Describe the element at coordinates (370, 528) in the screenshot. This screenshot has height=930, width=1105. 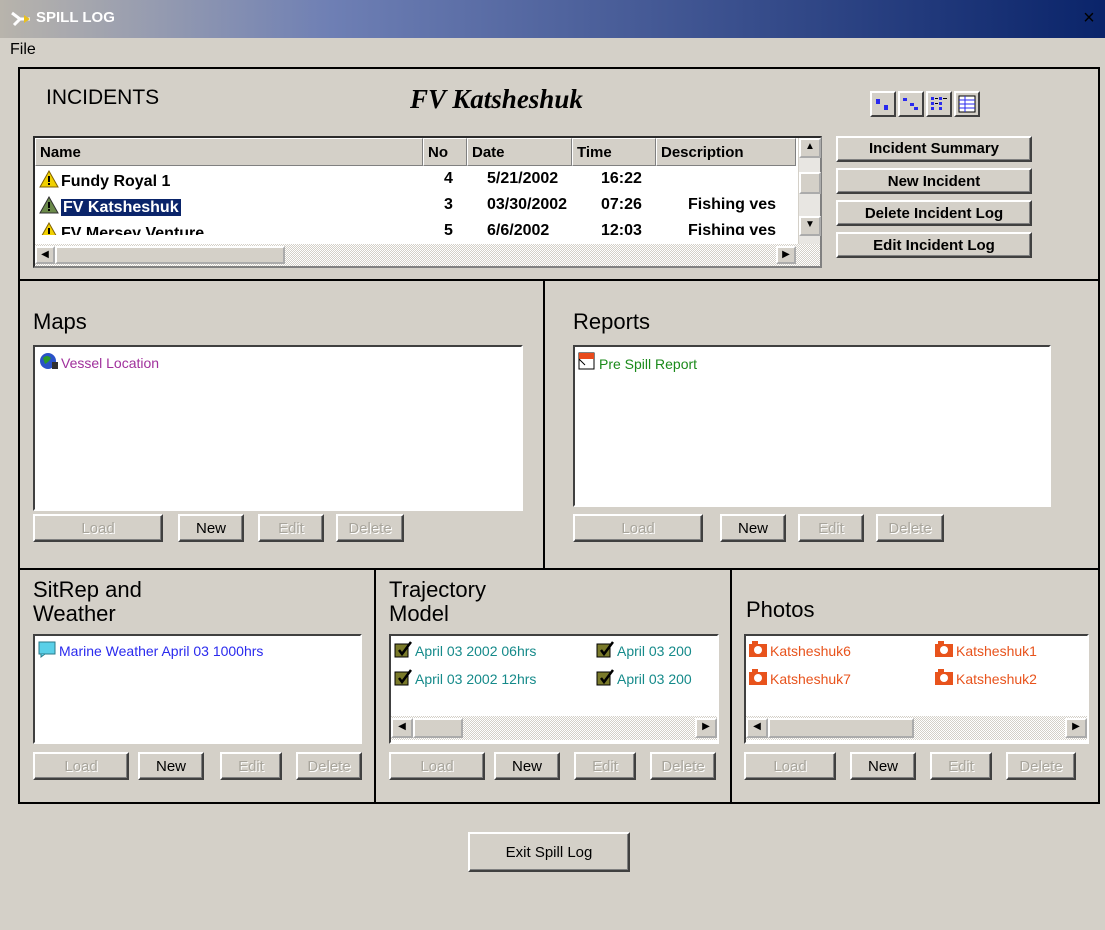
I see `maps-delete-button: Delete` at that location.